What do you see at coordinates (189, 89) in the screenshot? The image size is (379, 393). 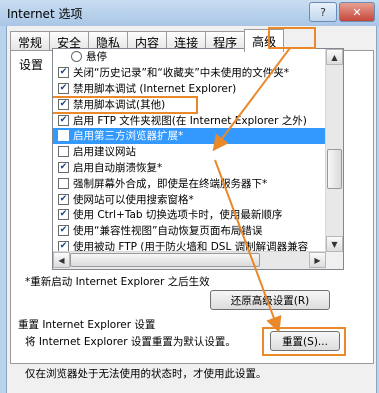 I see `list-item: ✔ 禁用脚本调试 (Internet Explorer)` at bounding box center [189, 89].